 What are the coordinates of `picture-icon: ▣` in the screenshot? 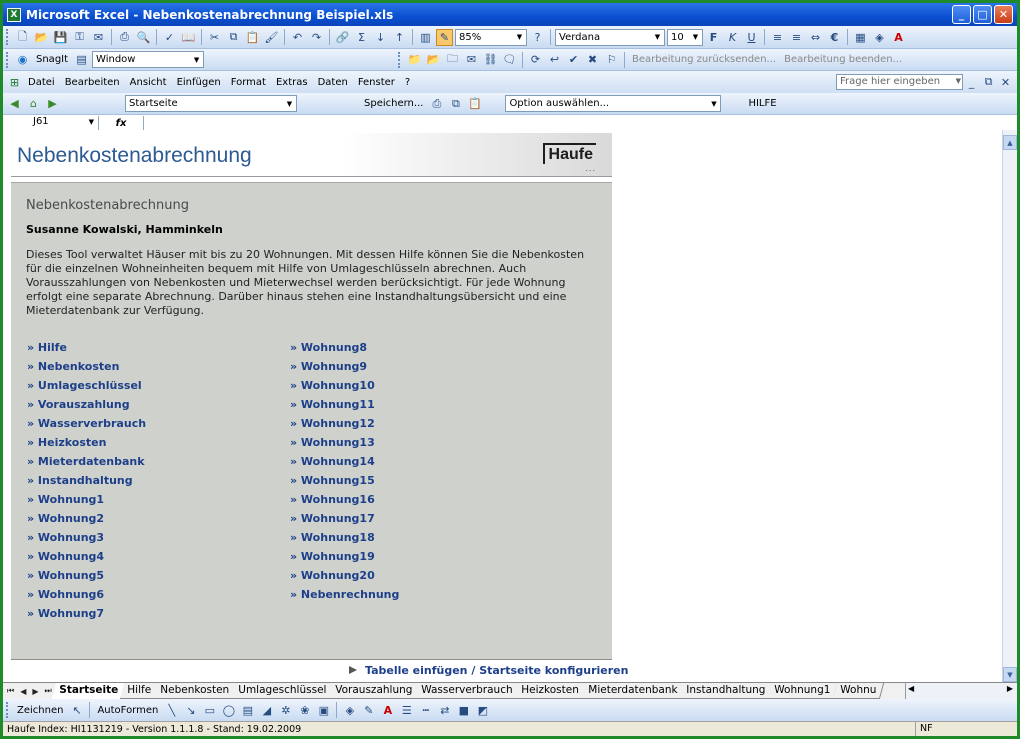 It's located at (323, 710).